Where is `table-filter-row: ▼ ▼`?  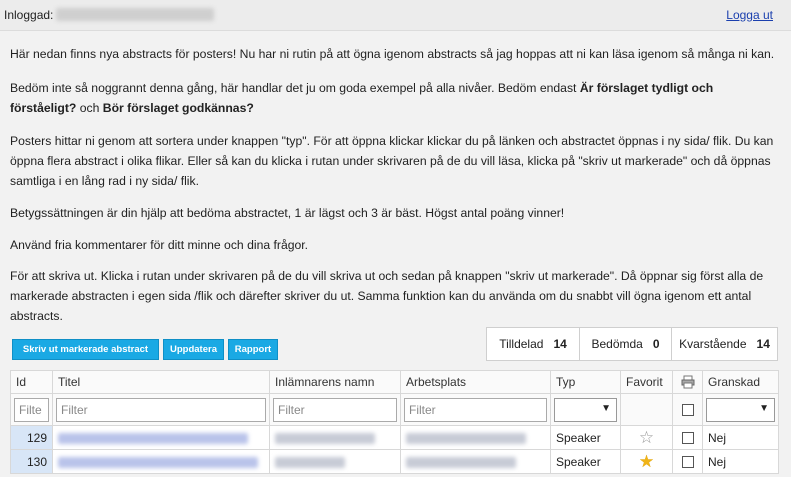
table-filter-row: ▼ ▼ is located at coordinates (394, 409).